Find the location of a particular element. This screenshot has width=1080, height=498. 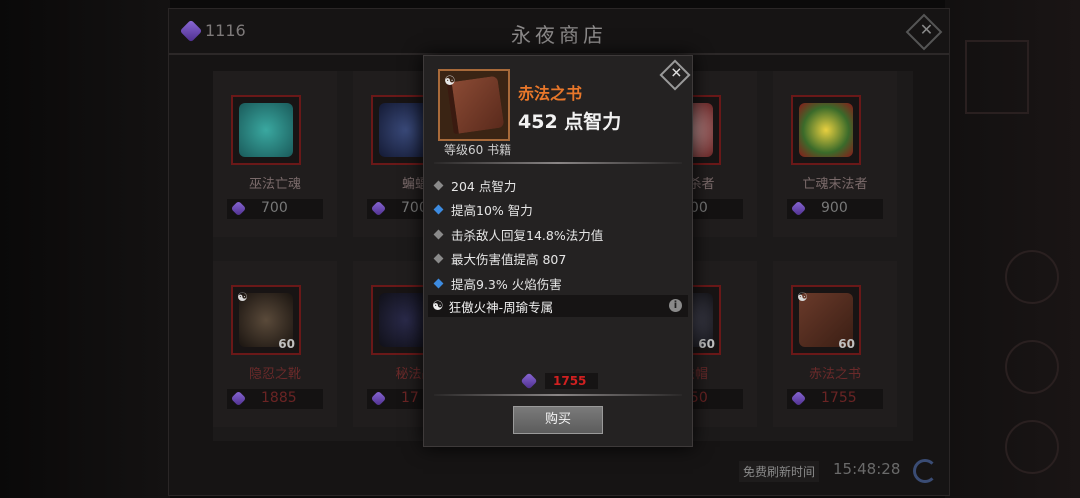

shop-item-slot: ☯ 60 隐忍之靴 1885 is located at coordinates (275, 344).